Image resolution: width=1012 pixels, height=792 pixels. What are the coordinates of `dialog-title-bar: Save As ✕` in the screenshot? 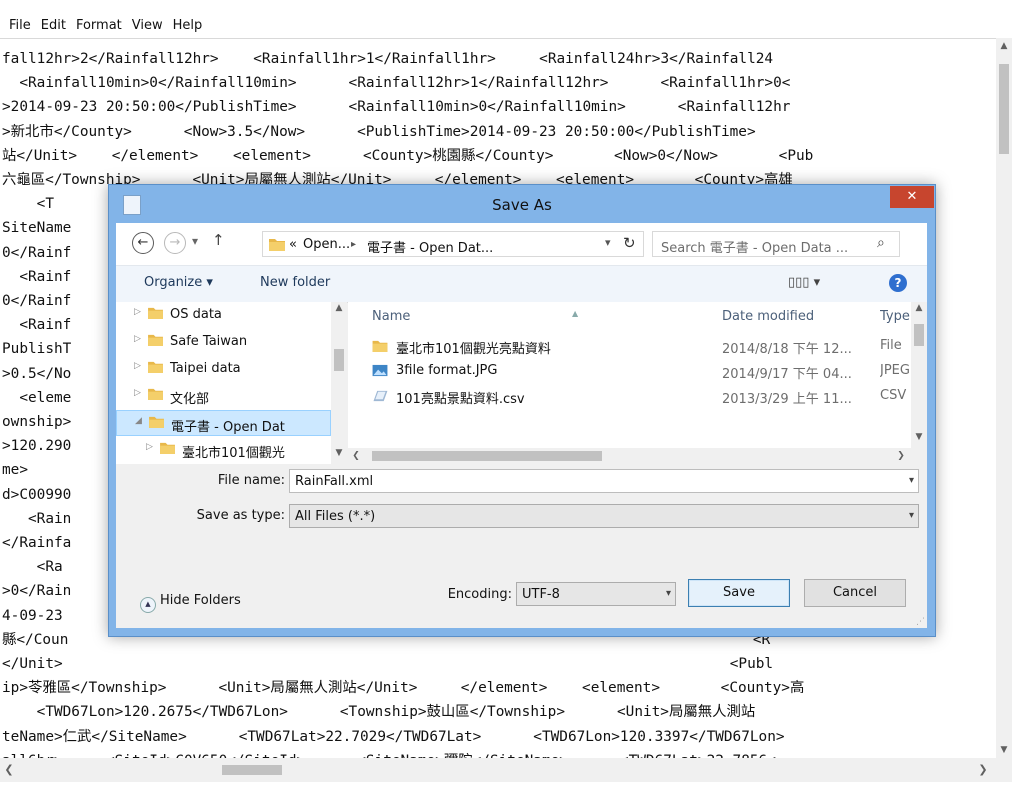 It's located at (522, 205).